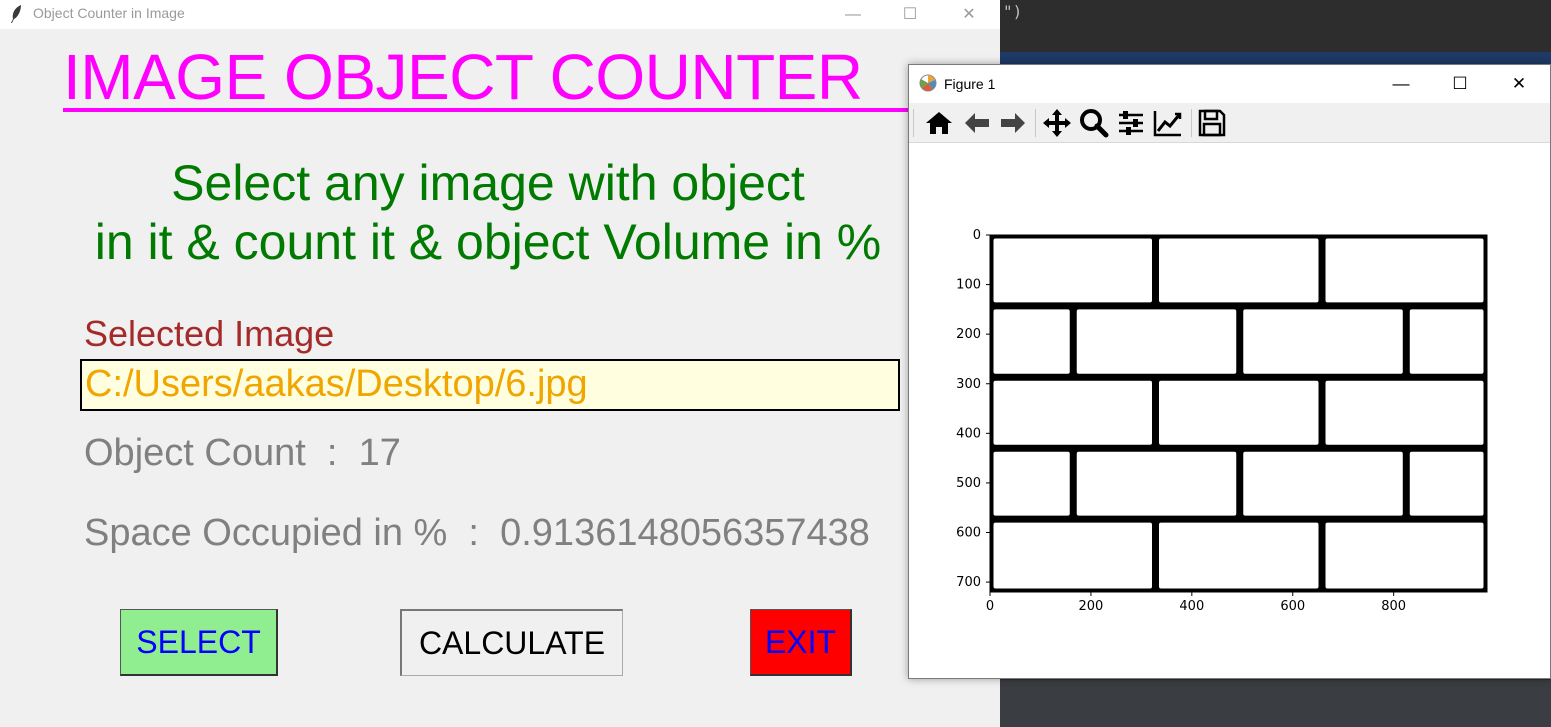 This screenshot has height=727, width=1551. What do you see at coordinates (968, 483) in the screenshot?
I see `y-tick-label: 500` at bounding box center [968, 483].